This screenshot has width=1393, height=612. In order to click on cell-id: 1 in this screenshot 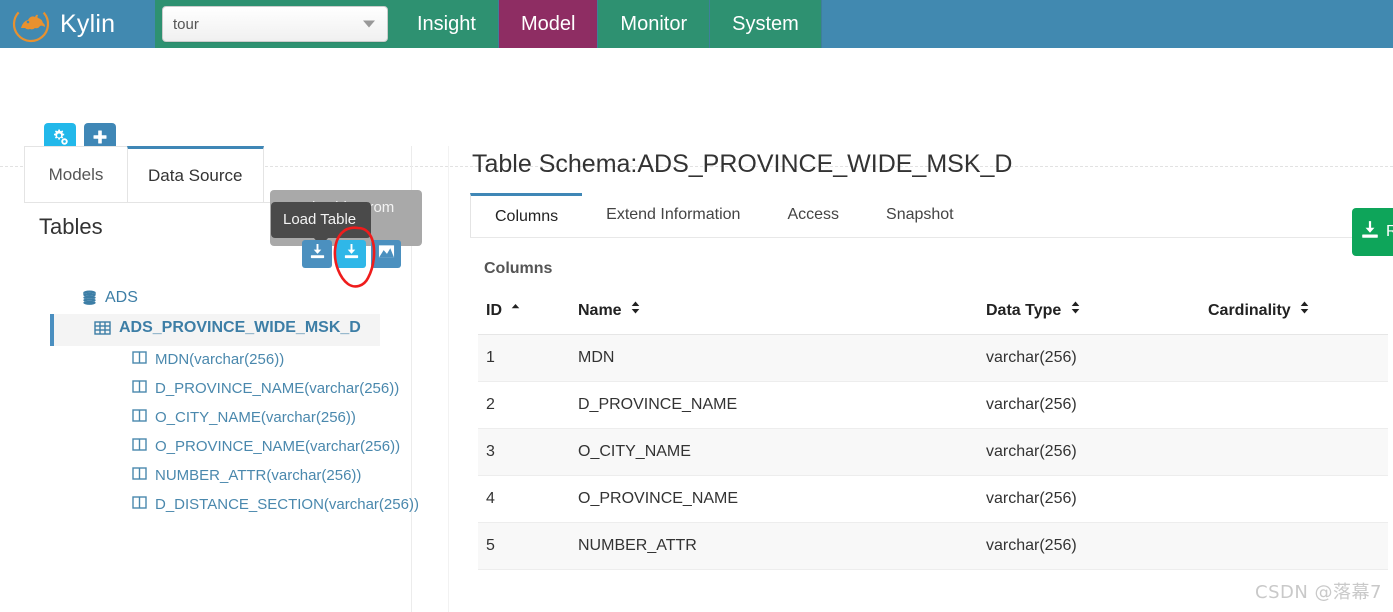, I will do `click(524, 358)`.